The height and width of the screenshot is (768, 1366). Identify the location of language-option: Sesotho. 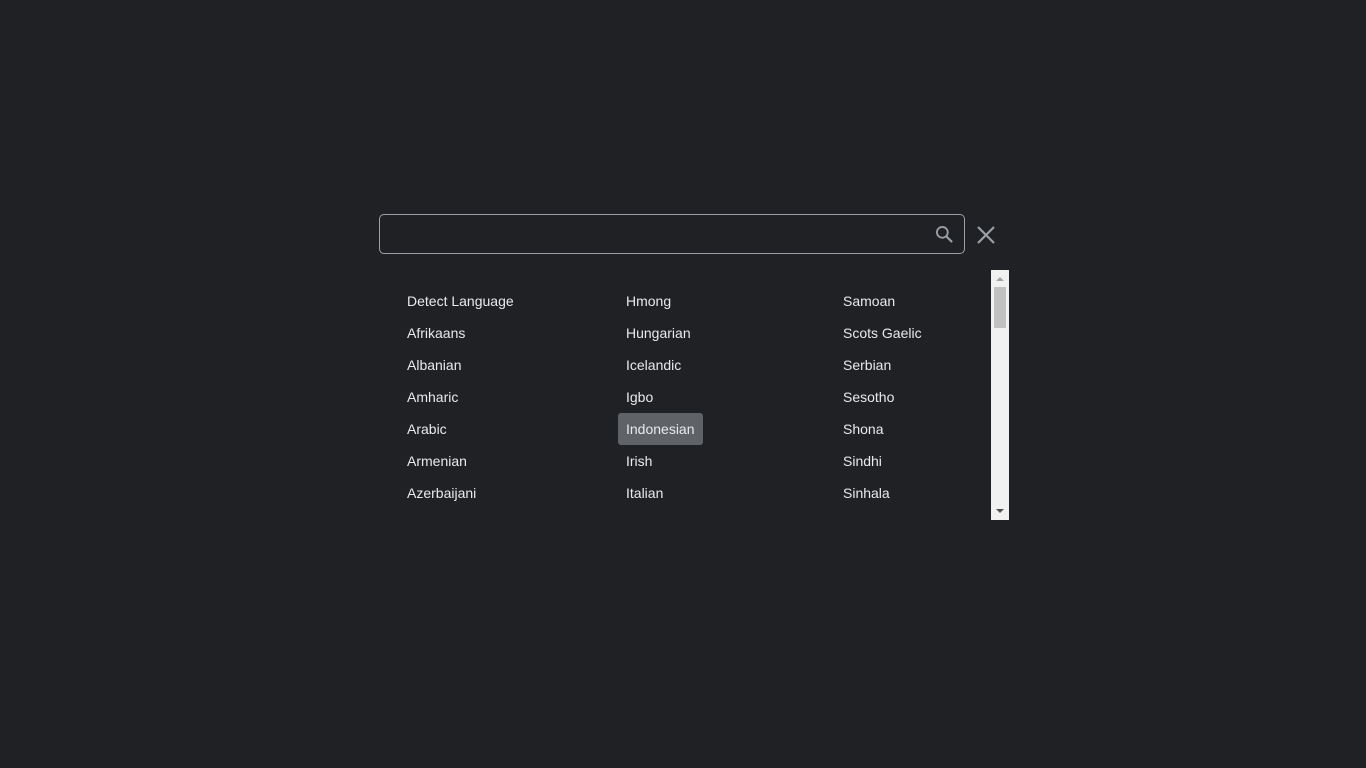
(868, 397).